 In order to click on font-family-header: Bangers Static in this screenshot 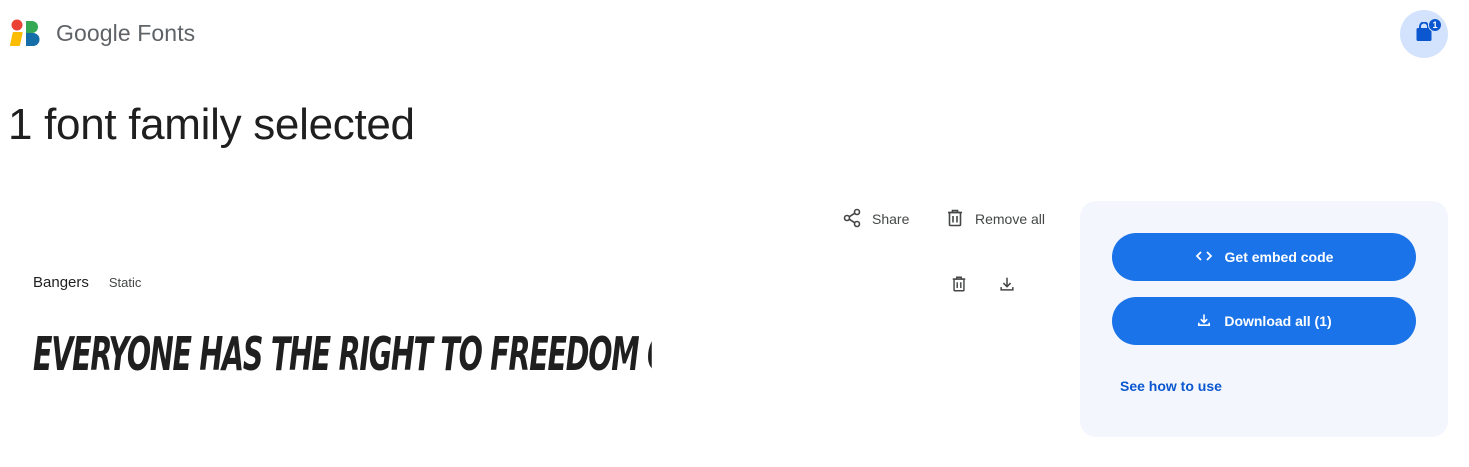, I will do `click(87, 282)`.